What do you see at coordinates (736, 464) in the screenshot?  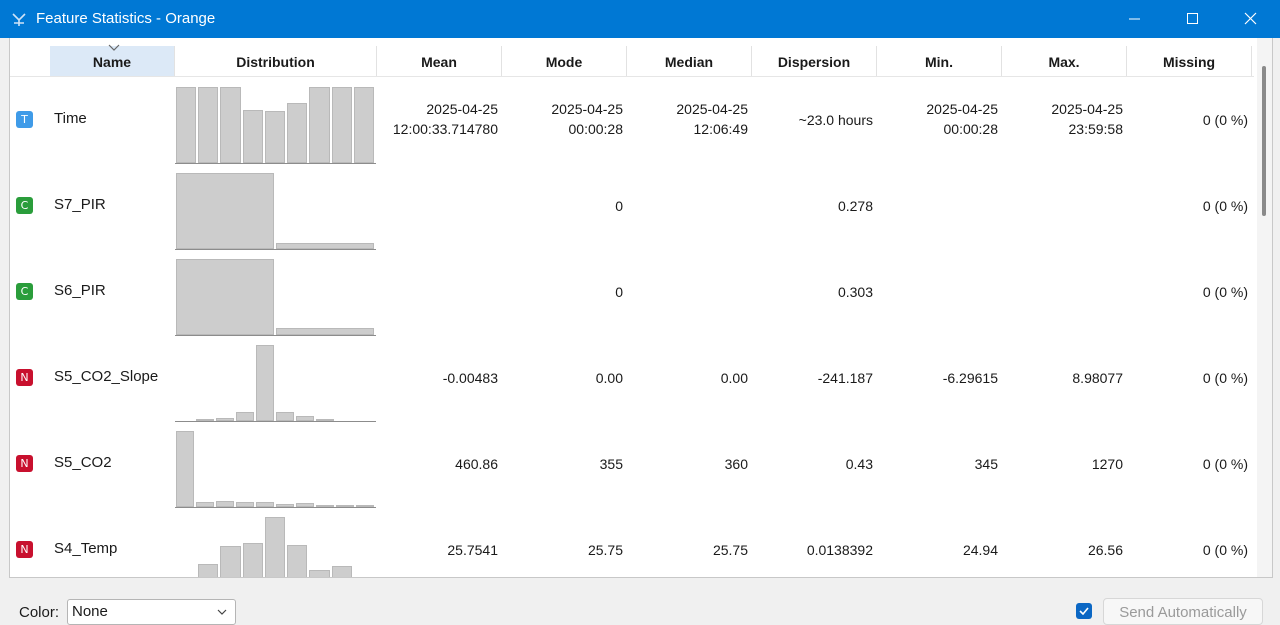 I see `cell-median-line: 360` at bounding box center [736, 464].